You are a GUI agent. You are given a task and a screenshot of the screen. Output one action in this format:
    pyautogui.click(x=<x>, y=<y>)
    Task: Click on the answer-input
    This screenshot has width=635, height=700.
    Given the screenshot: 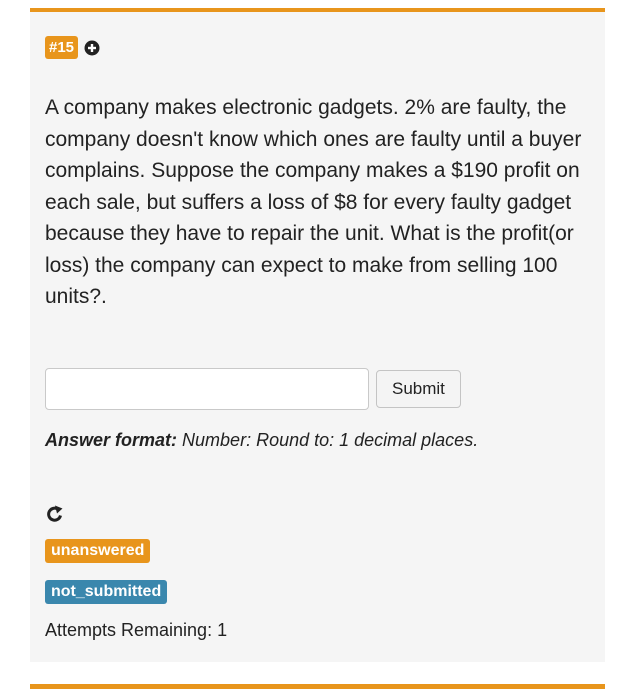 What is the action you would take?
    pyautogui.click(x=207, y=389)
    